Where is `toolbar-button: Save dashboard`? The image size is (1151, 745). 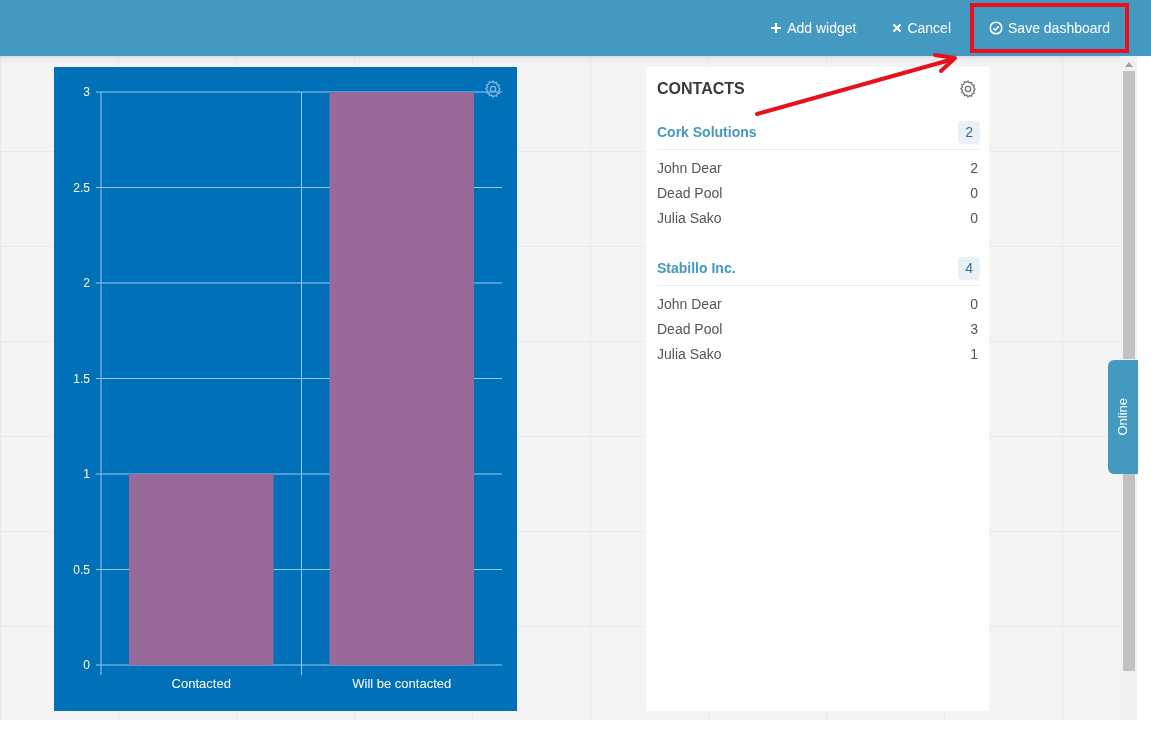 toolbar-button: Save dashboard is located at coordinates (1049, 28).